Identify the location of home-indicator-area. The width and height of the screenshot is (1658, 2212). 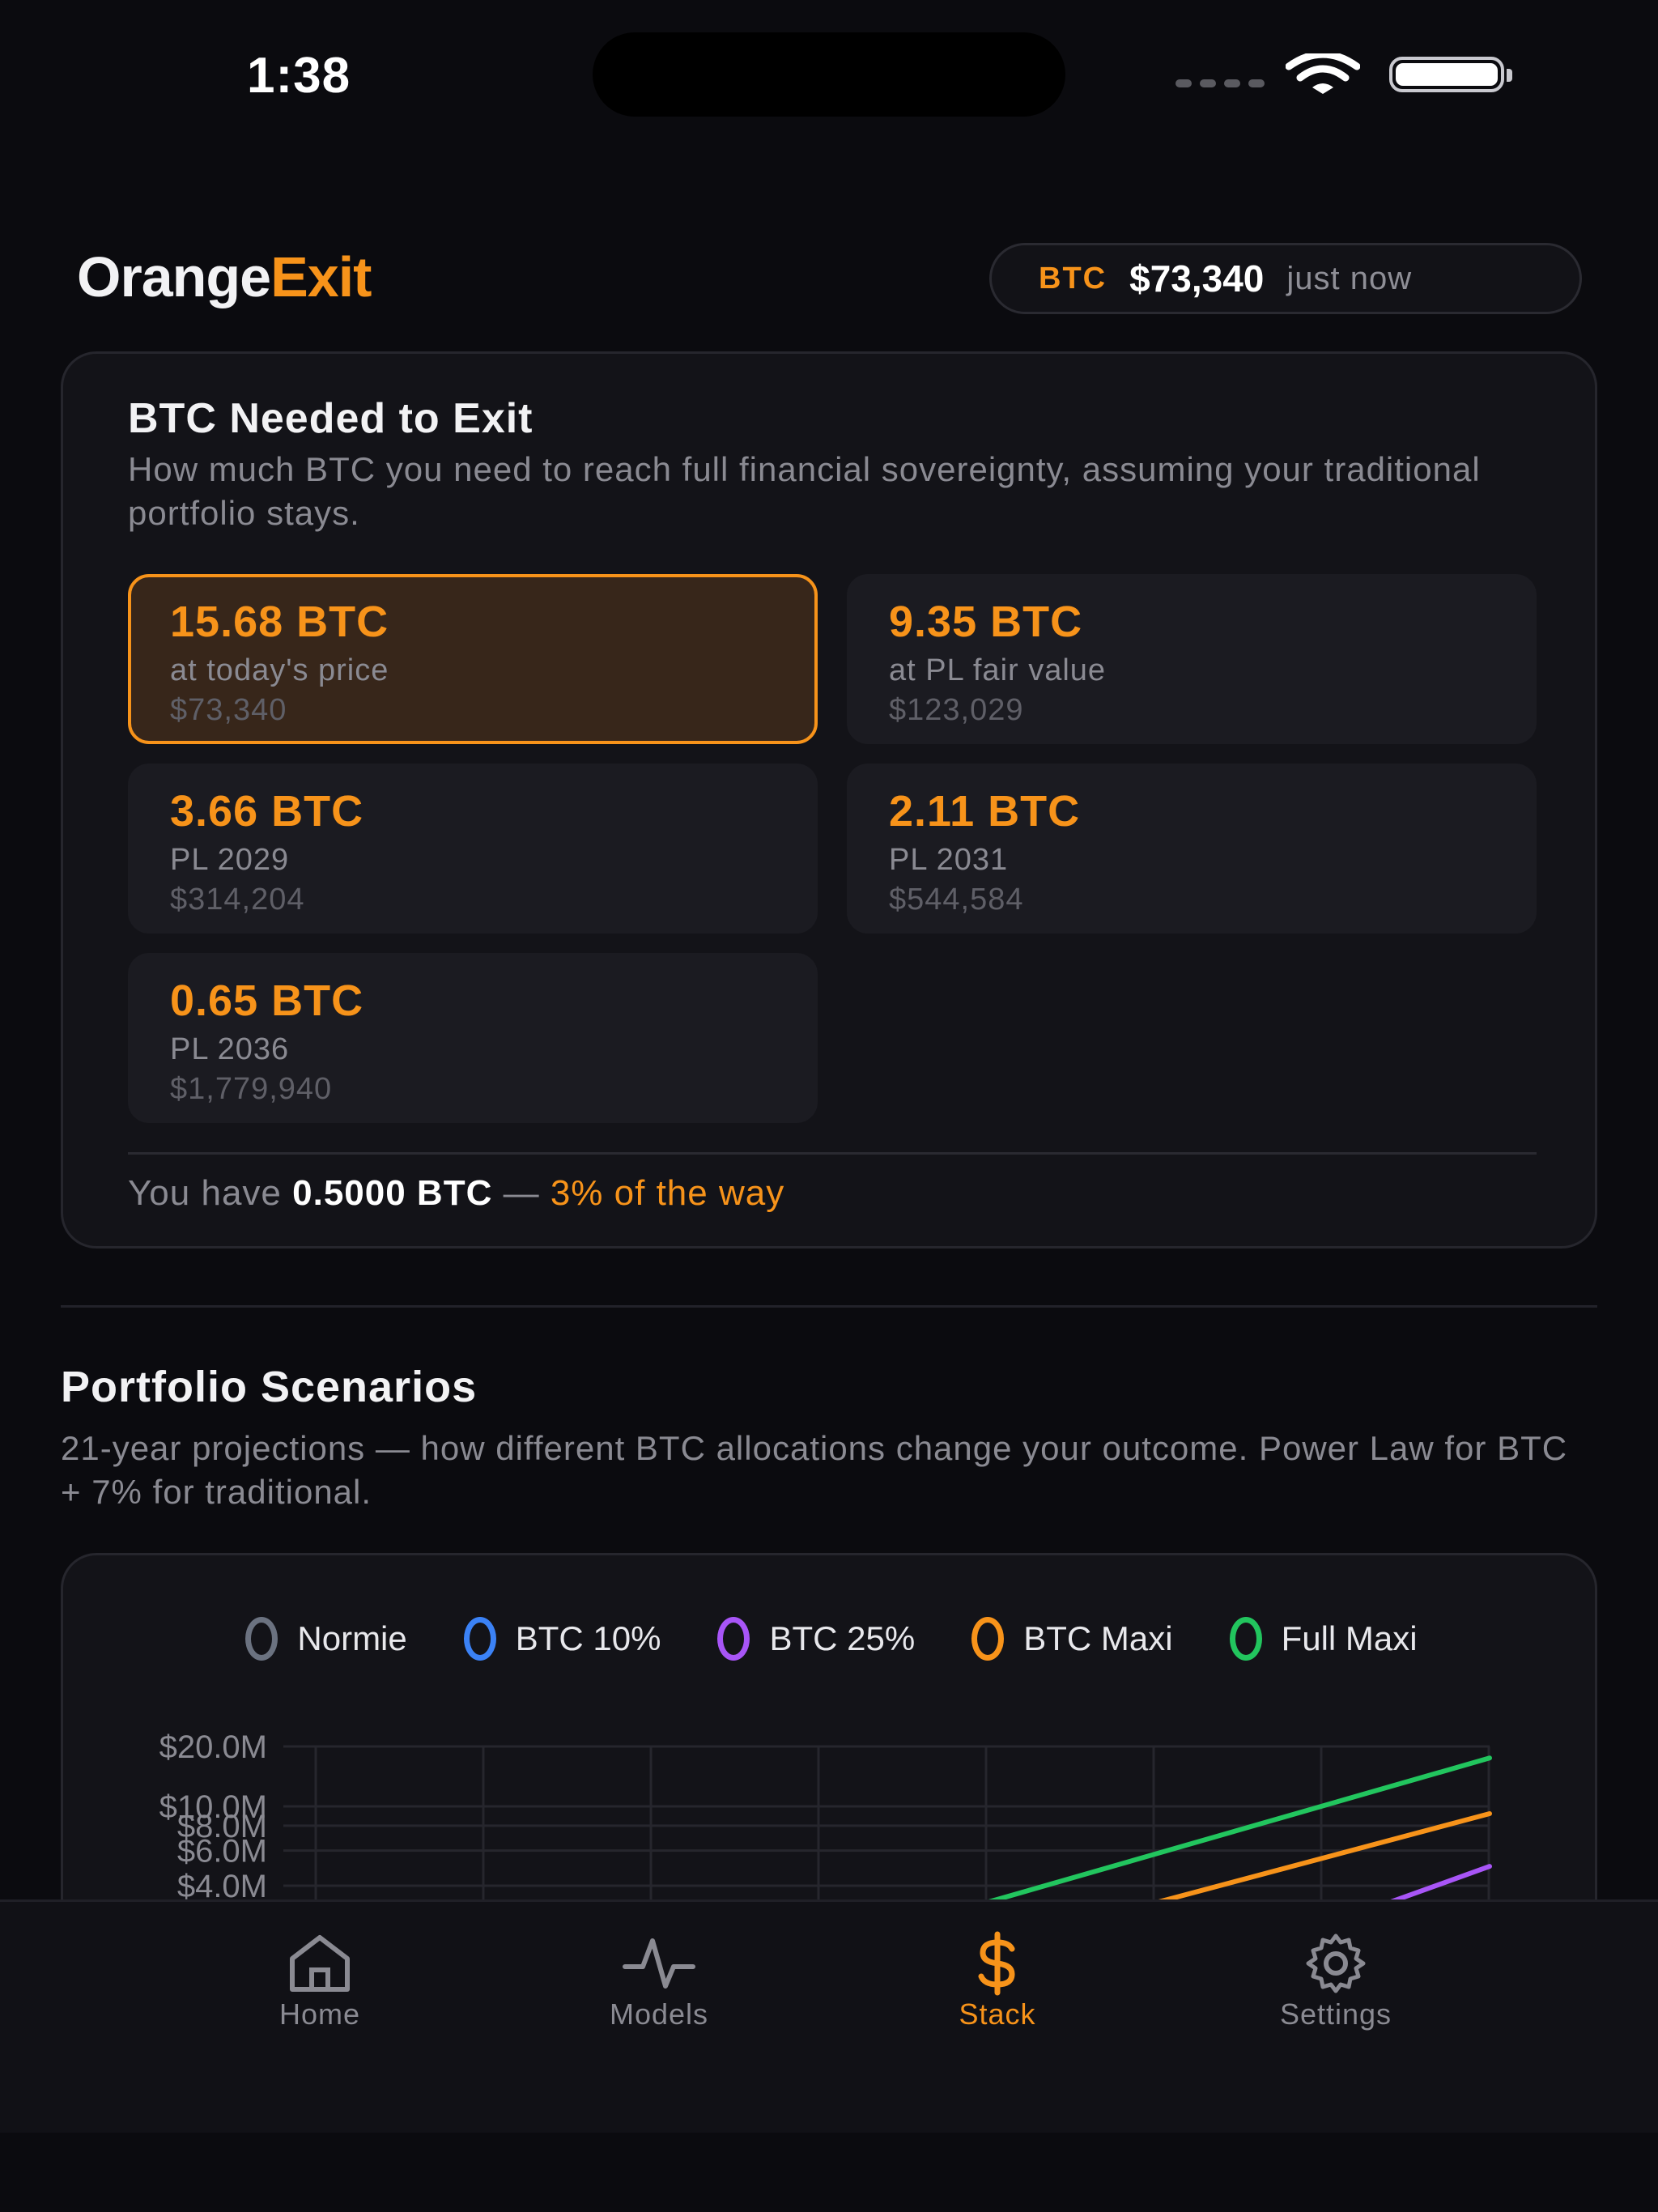
(829, 2172).